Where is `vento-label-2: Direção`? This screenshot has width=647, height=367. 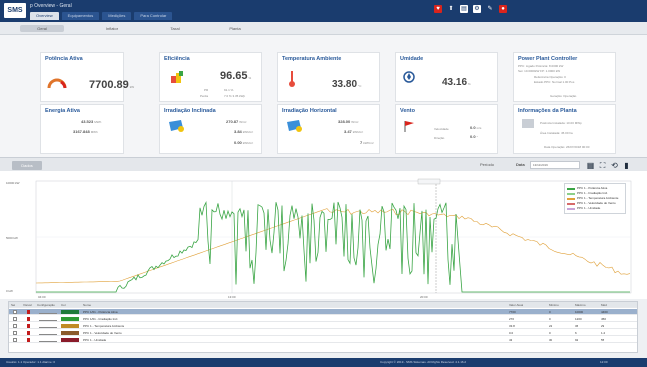 vento-label-2: Direção is located at coordinates (439, 138).